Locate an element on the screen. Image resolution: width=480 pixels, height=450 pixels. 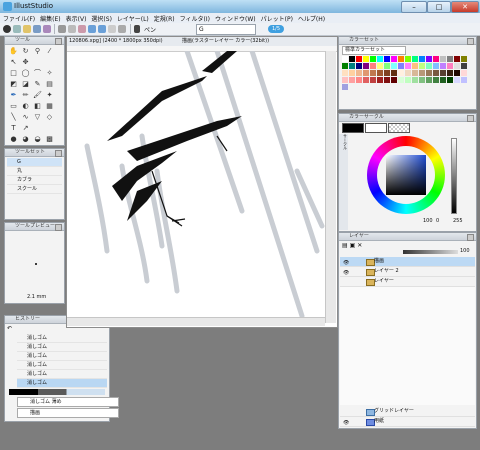
rotate-icon: ↻ is located at coordinates (25, 51).